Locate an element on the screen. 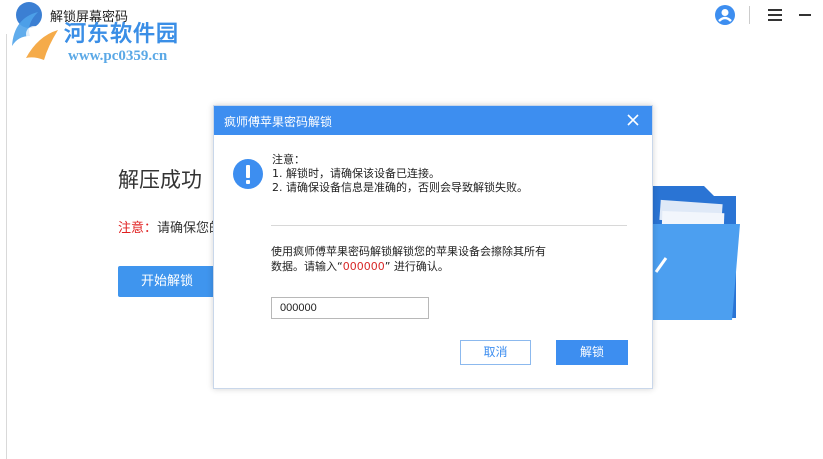 This screenshot has width=823, height=459. window-border is located at coordinates (6, 246).